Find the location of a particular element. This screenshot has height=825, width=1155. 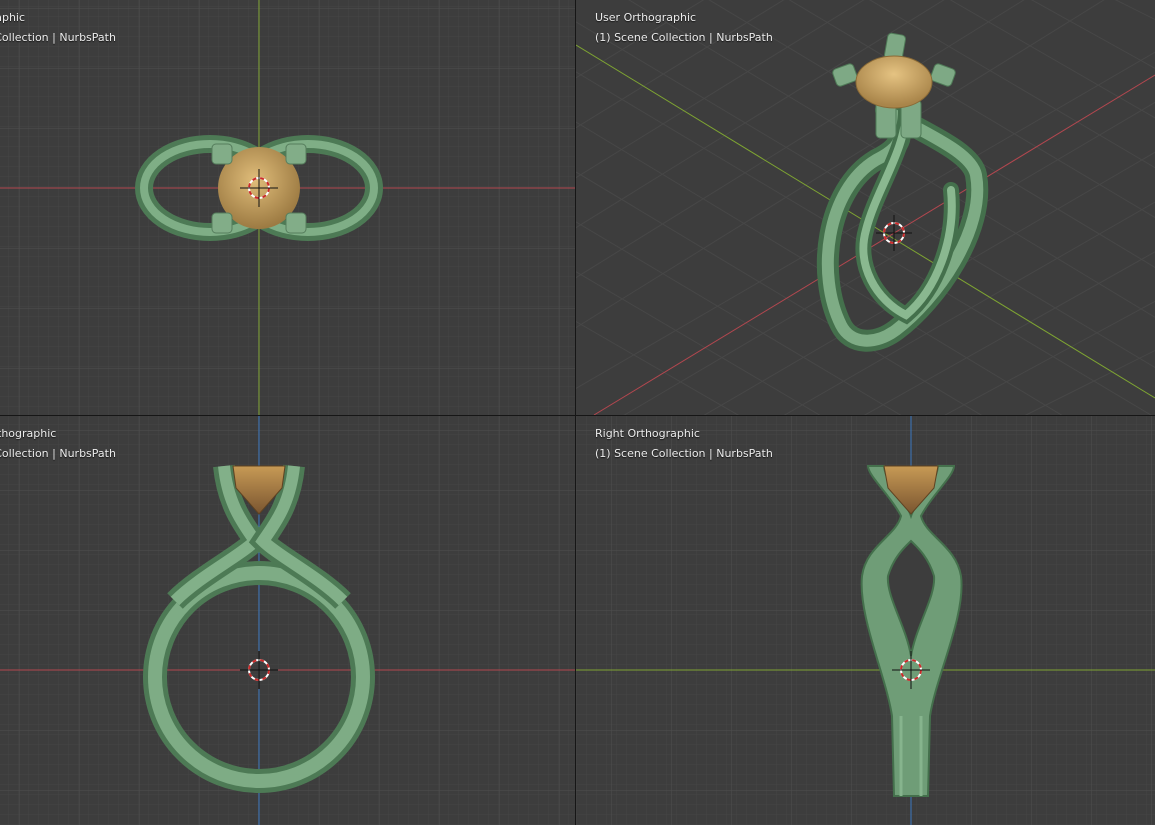

ring-user-view is located at coordinates (902, 225).